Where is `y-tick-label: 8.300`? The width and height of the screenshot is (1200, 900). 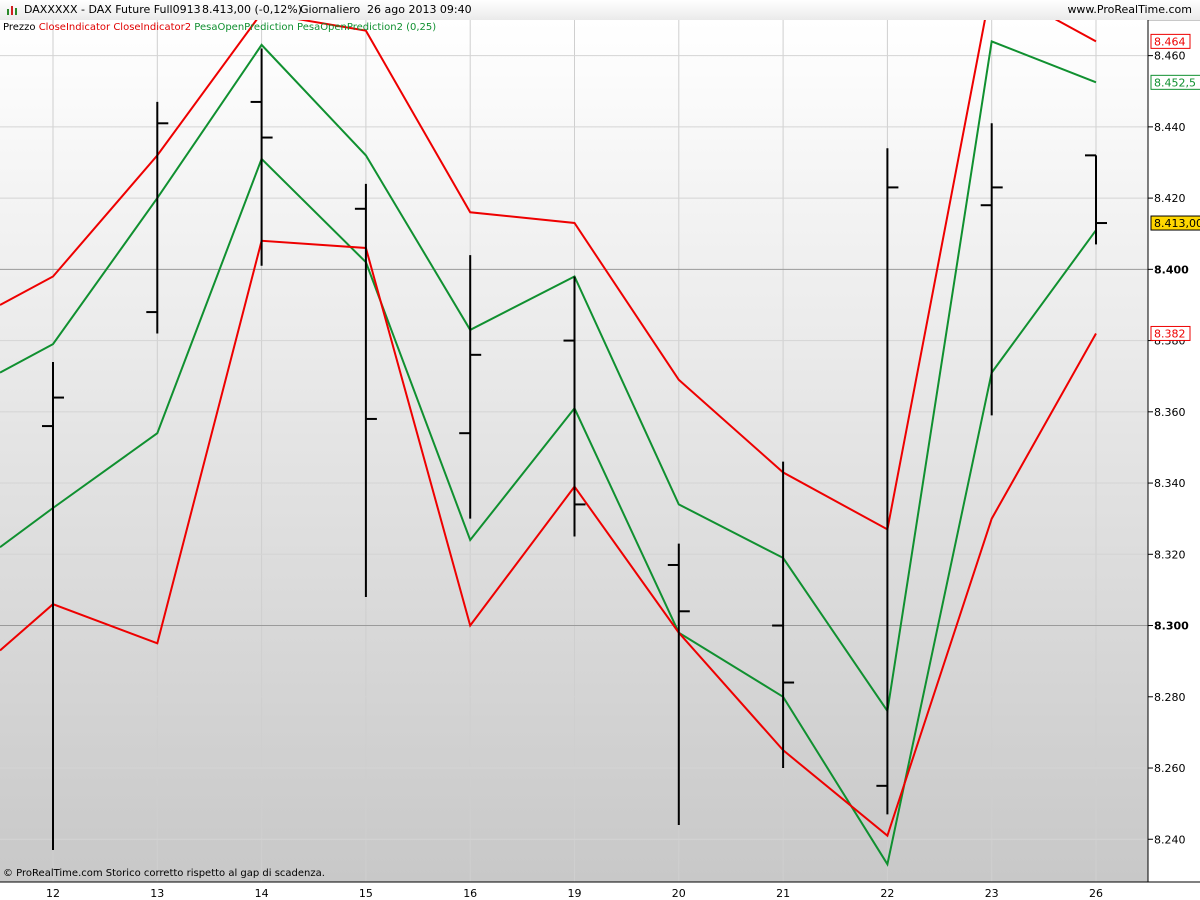 y-tick-label: 8.300 is located at coordinates (1171, 626).